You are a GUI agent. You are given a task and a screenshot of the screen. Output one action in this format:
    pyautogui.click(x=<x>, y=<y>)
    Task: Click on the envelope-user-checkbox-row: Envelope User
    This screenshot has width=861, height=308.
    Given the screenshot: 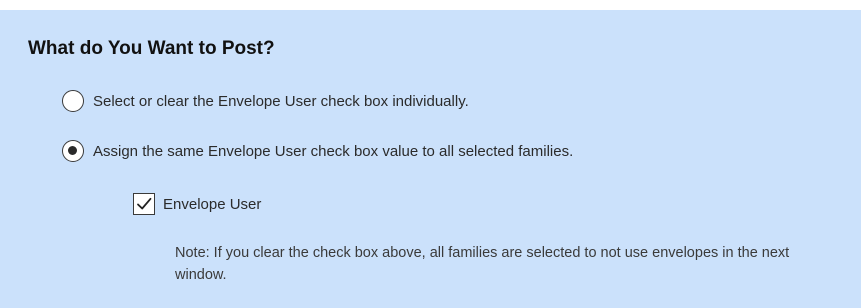 What is the action you would take?
    pyautogui.click(x=197, y=204)
    